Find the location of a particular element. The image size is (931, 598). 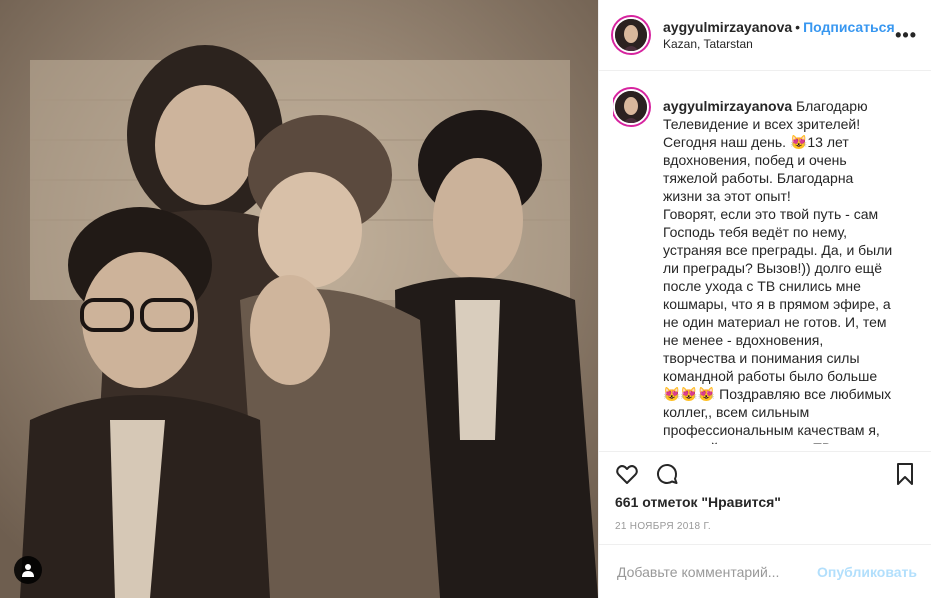

publish-button: Опубликовать is located at coordinates (867, 572).